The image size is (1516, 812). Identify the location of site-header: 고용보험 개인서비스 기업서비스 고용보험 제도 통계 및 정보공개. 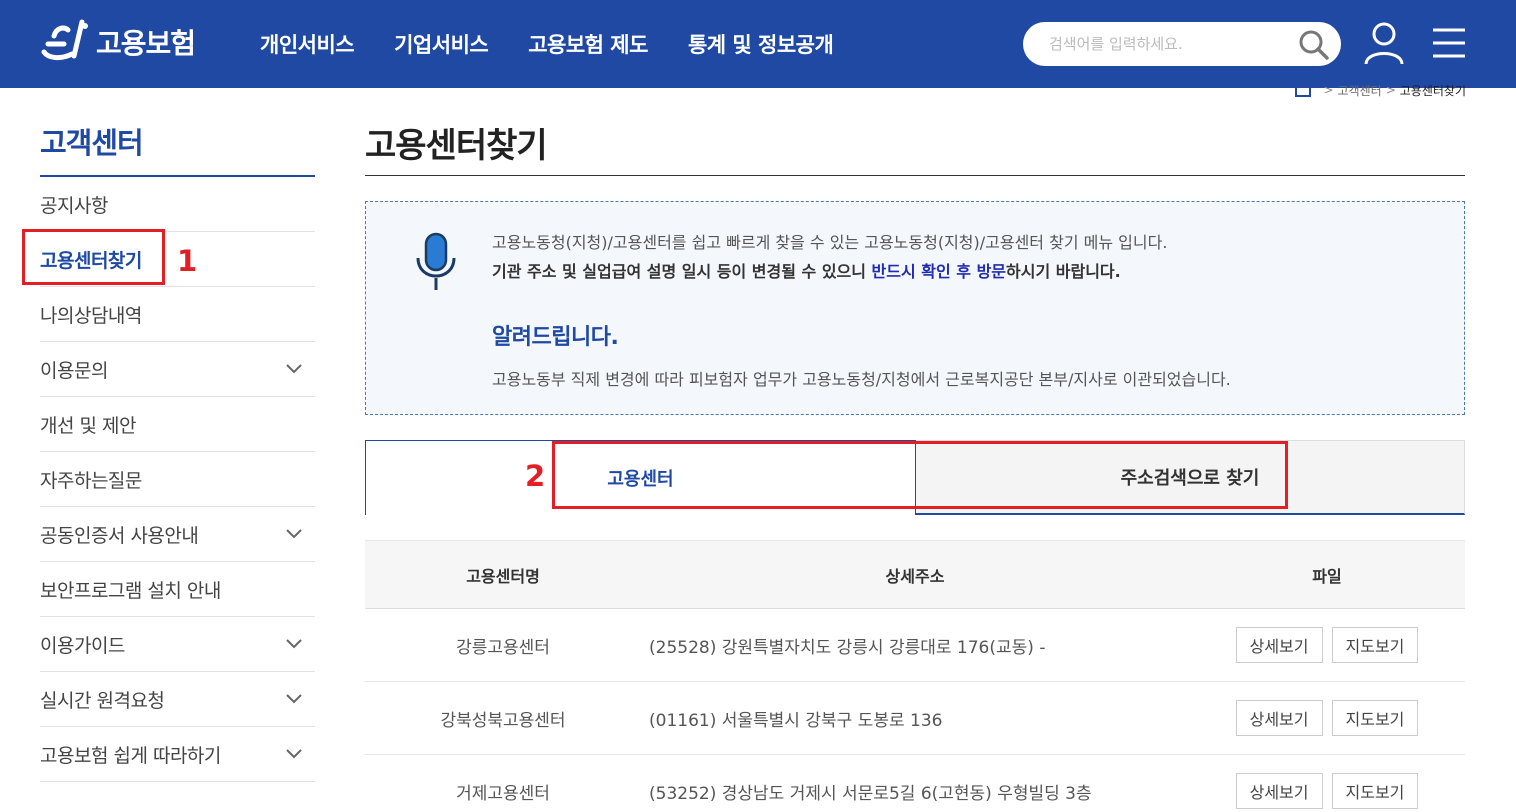
(758, 44).